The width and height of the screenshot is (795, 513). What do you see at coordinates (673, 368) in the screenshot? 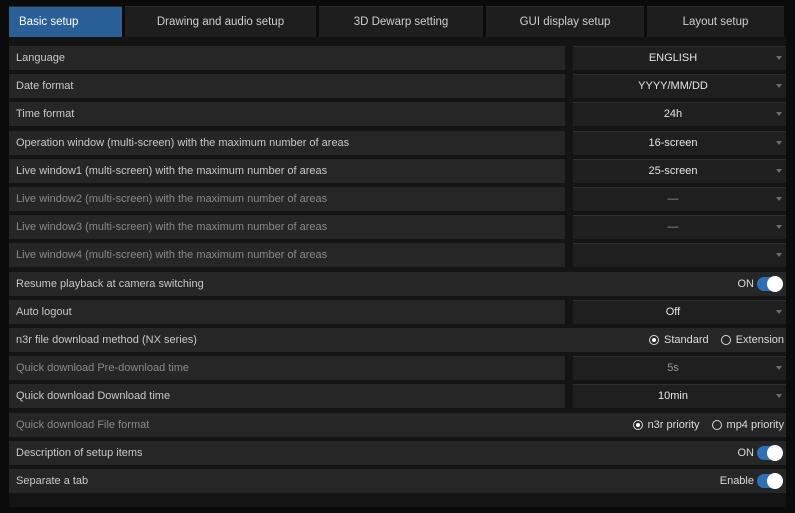
I see `dropdown-value: 5s` at bounding box center [673, 368].